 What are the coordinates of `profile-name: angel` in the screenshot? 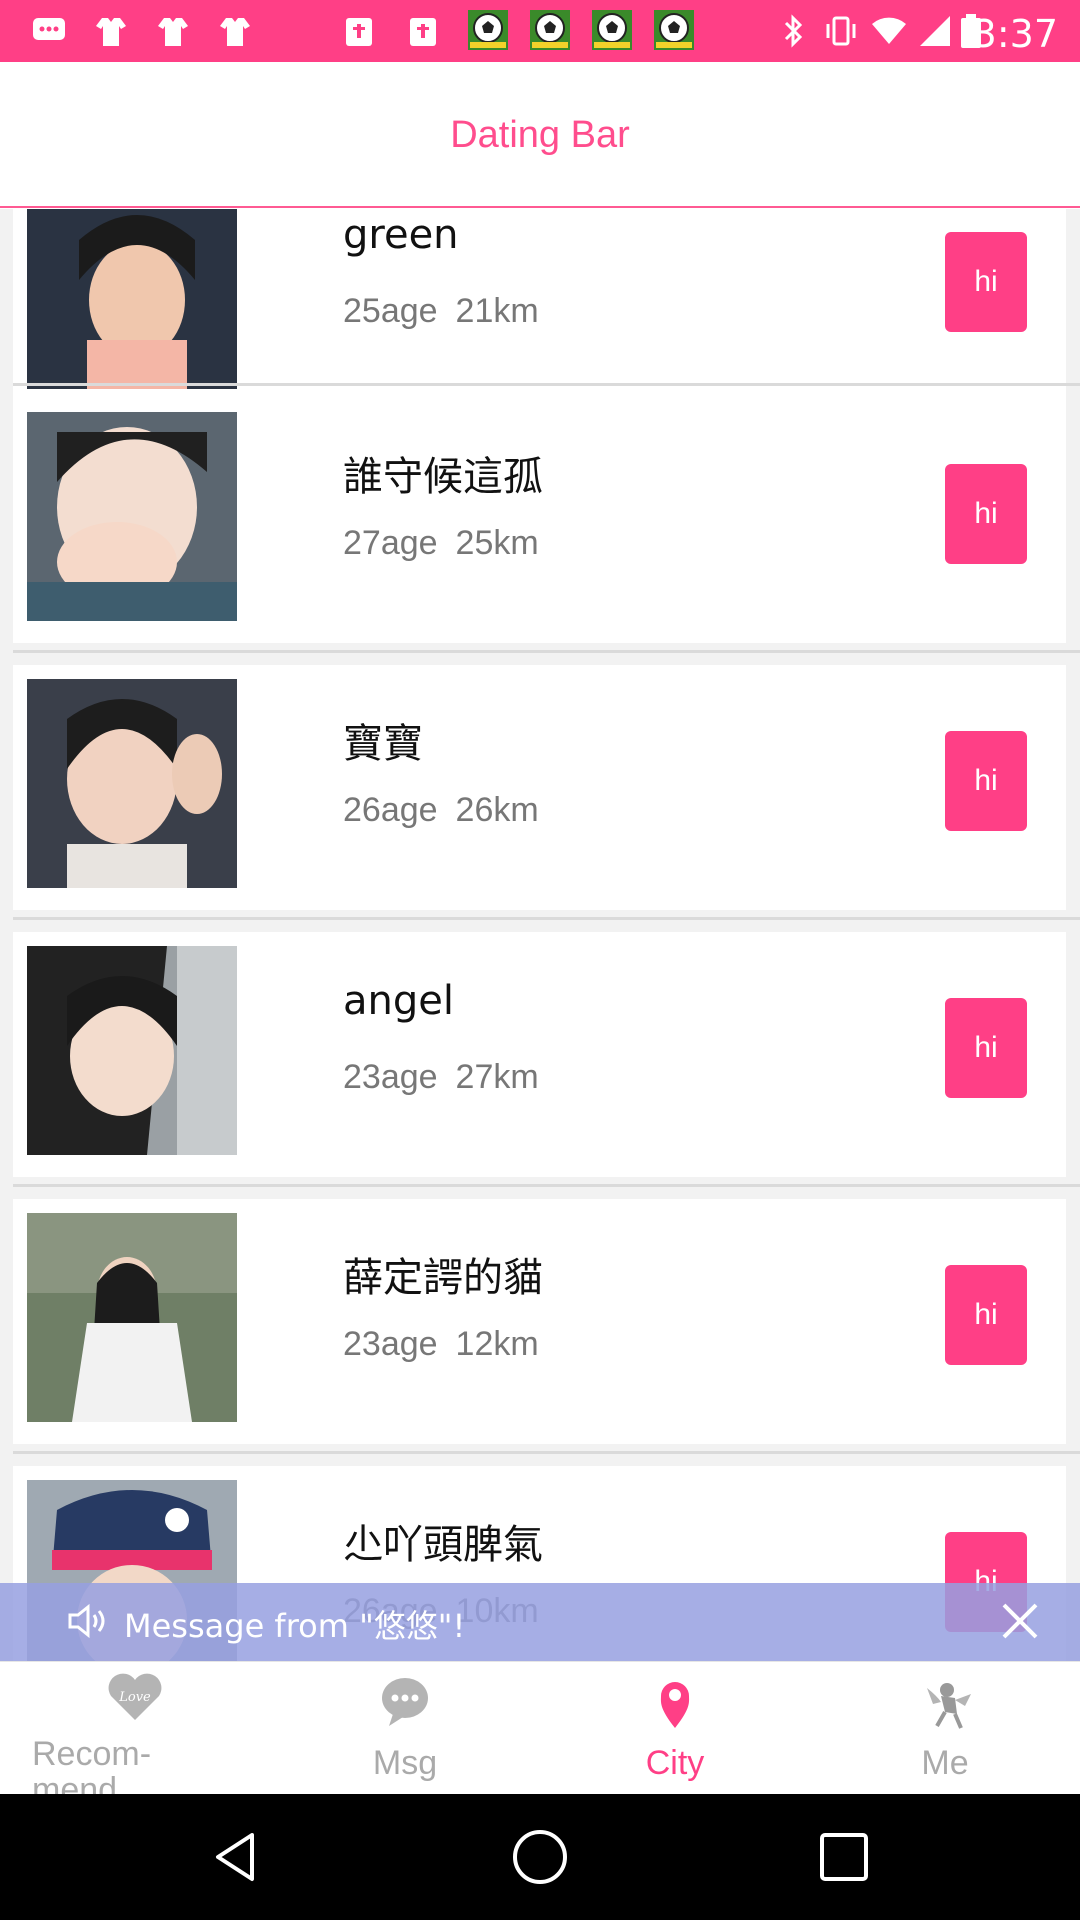 It's located at (398, 1001).